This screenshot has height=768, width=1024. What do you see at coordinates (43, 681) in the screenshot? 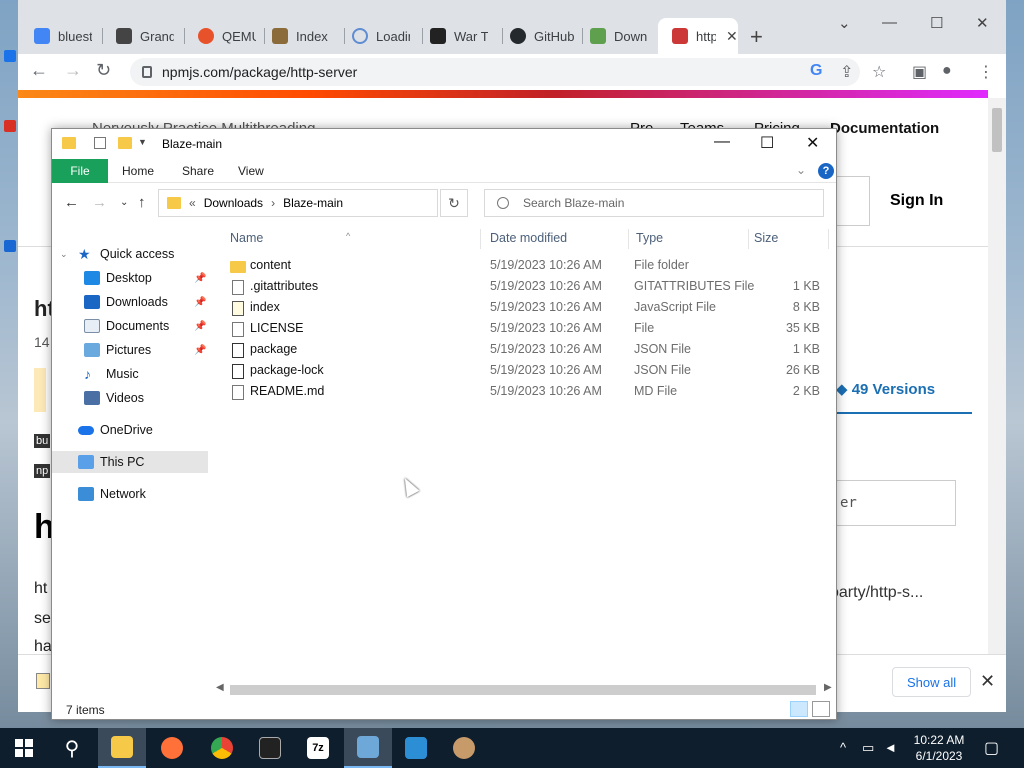
I see `download-file-icon` at bounding box center [43, 681].